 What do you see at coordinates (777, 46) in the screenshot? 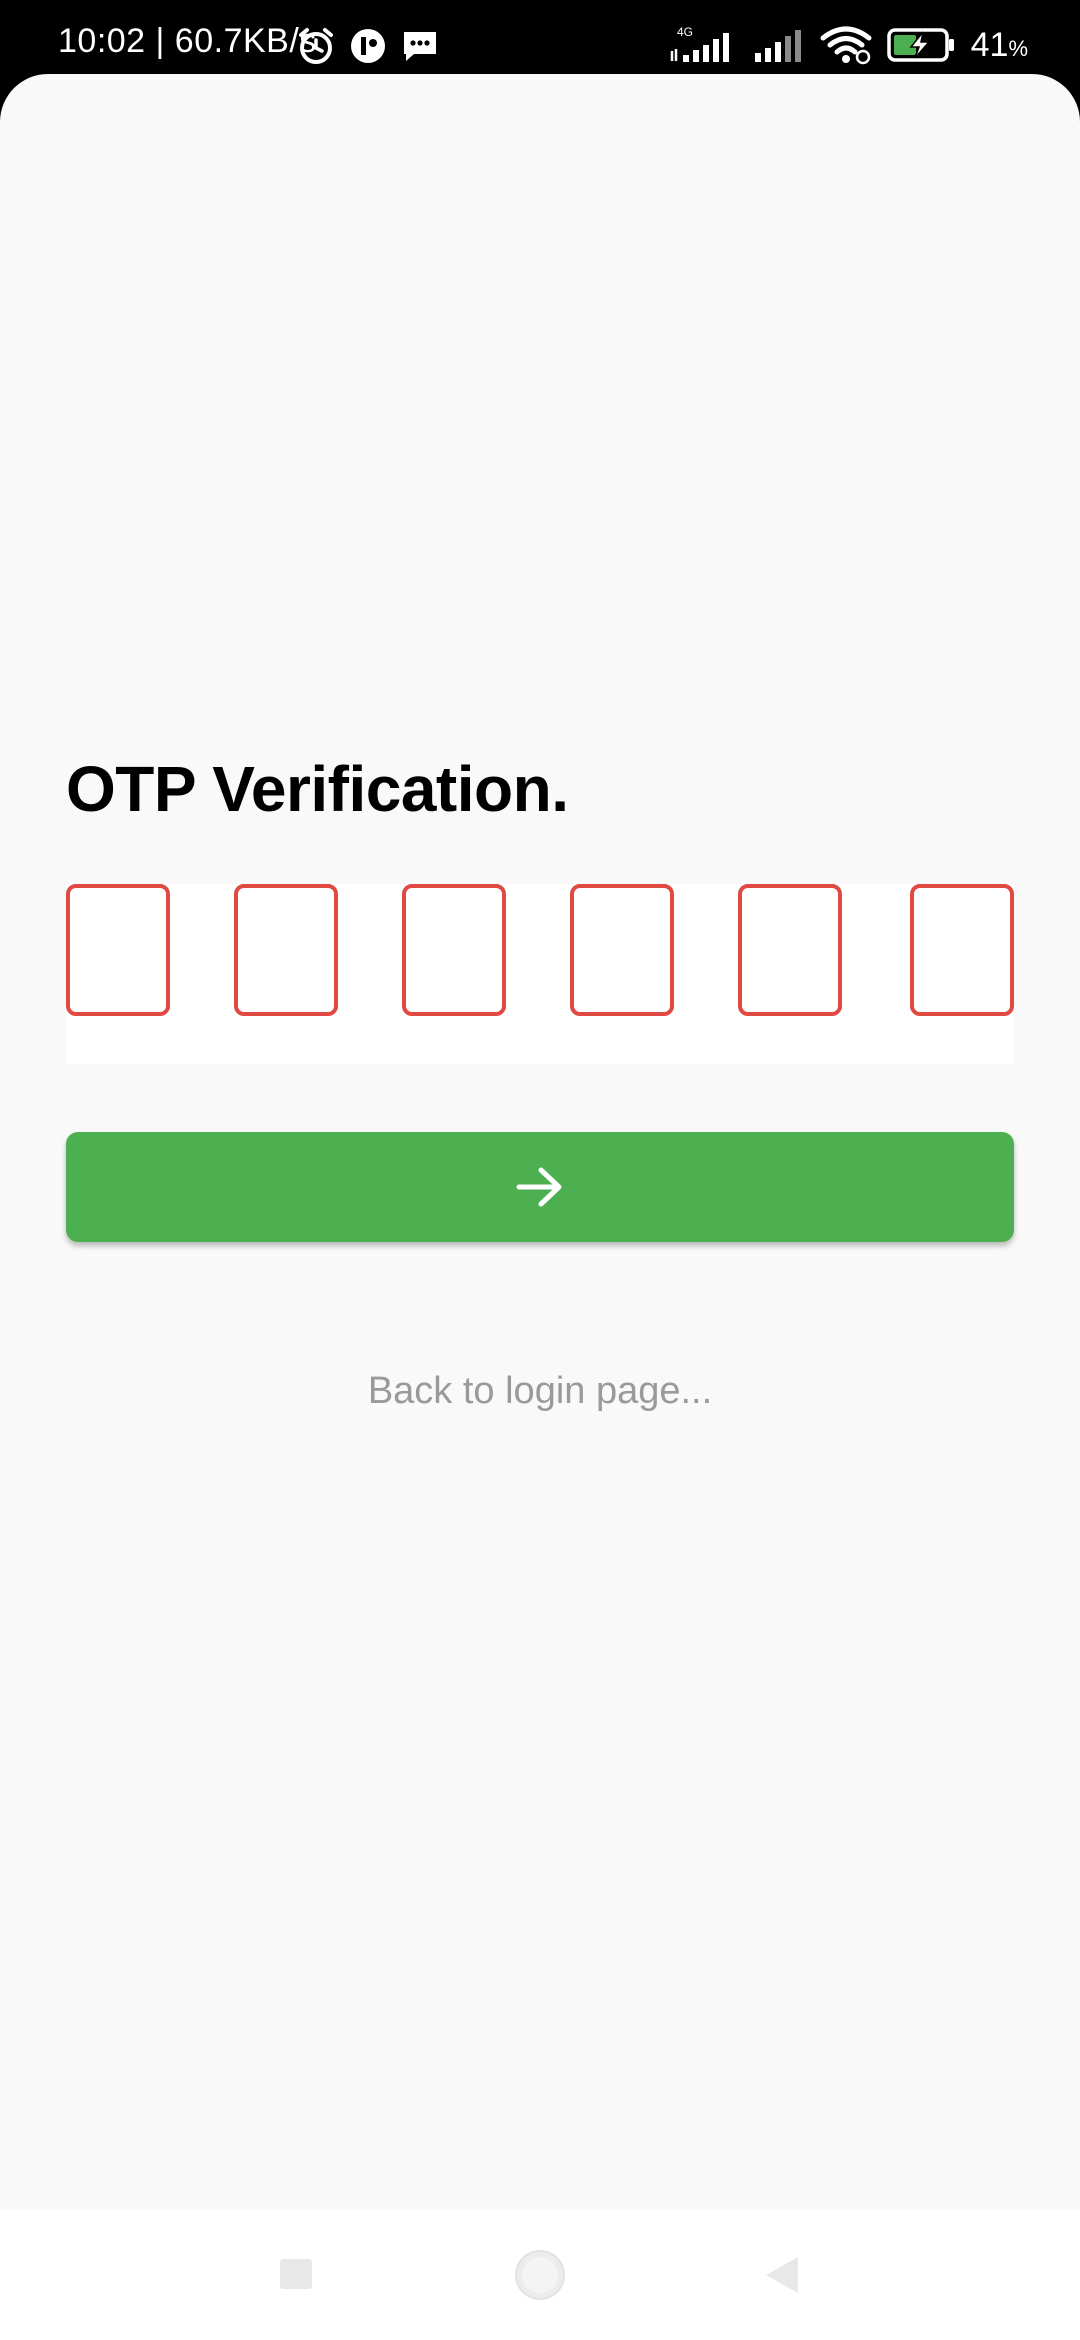
I see `signal-icon` at bounding box center [777, 46].